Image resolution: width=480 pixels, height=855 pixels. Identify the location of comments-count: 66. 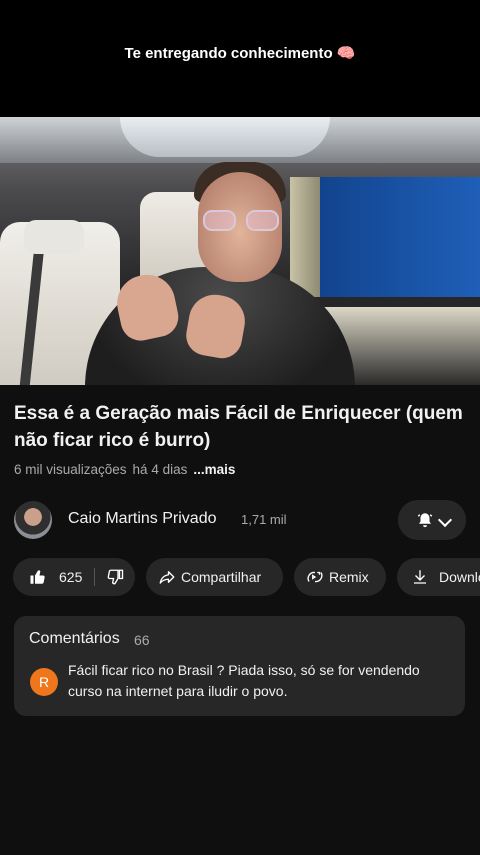
(142, 640).